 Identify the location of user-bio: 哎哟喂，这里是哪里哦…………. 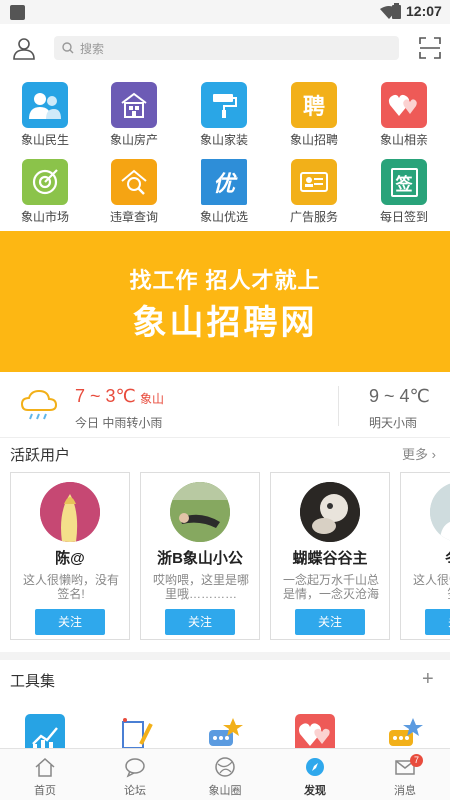
(200, 587).